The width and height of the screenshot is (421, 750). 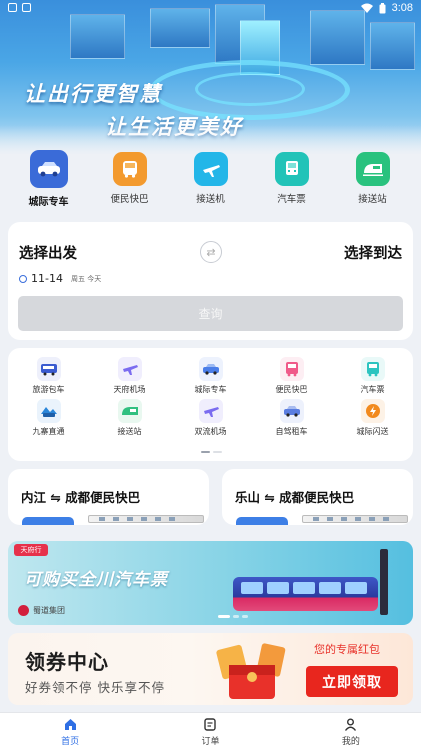 What do you see at coordinates (291, 199) in the screenshot?
I see `category-label: 汽车票` at bounding box center [291, 199].